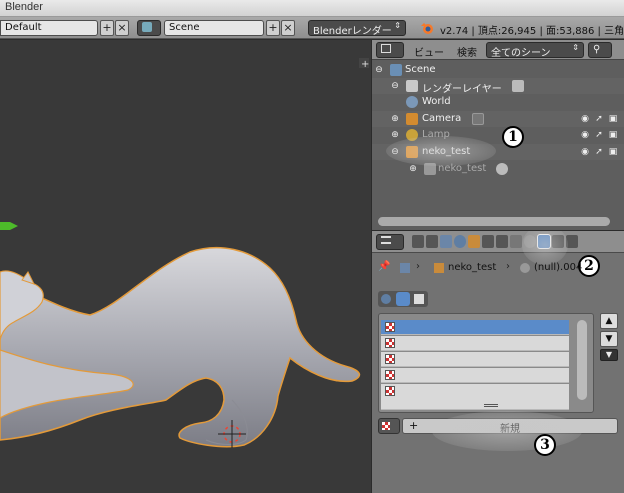 The image size is (624, 493). Describe the element at coordinates (498, 102) in the screenshot. I see `outliner-row-world: World` at that location.